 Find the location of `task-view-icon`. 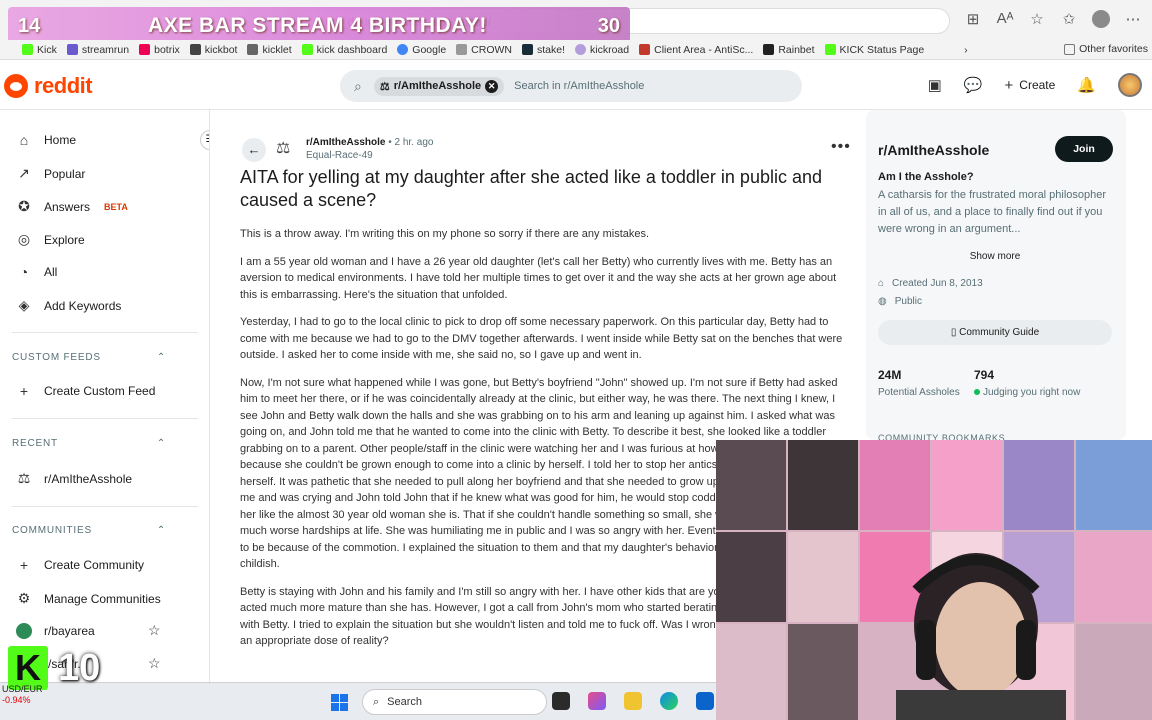

task-view-icon is located at coordinates (561, 701).